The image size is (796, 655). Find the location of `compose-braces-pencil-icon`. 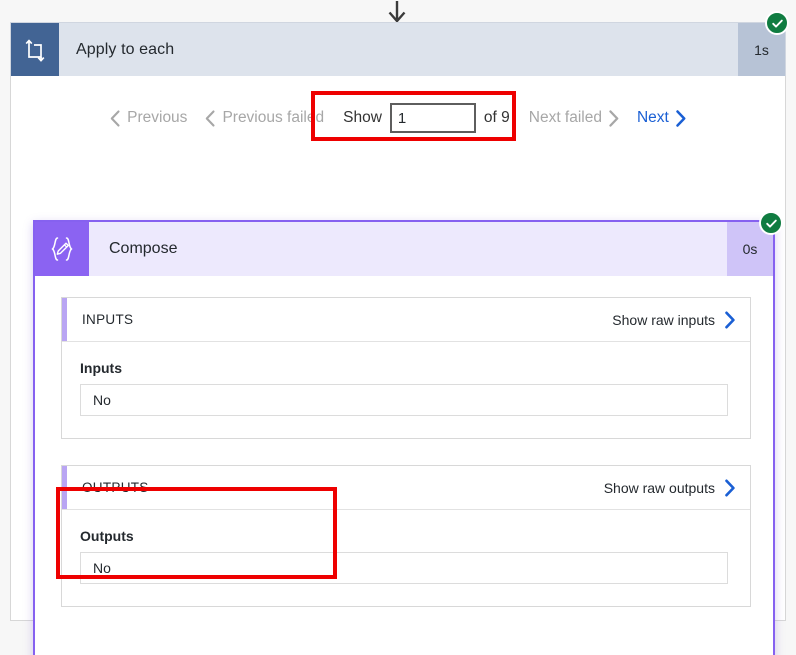

compose-braces-pencil-icon is located at coordinates (62, 249).